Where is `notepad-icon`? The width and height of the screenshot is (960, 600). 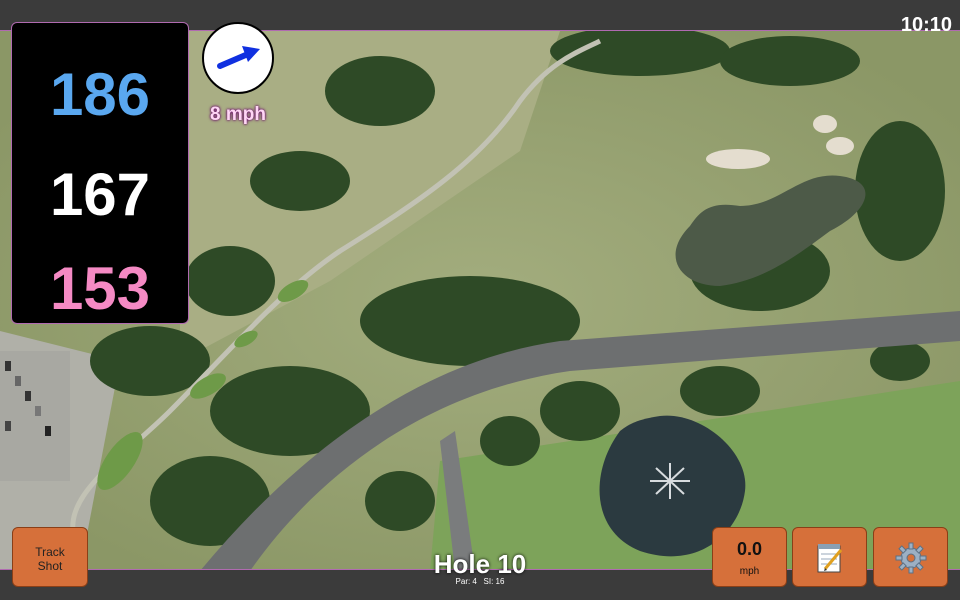 notepad-icon is located at coordinates (830, 558).